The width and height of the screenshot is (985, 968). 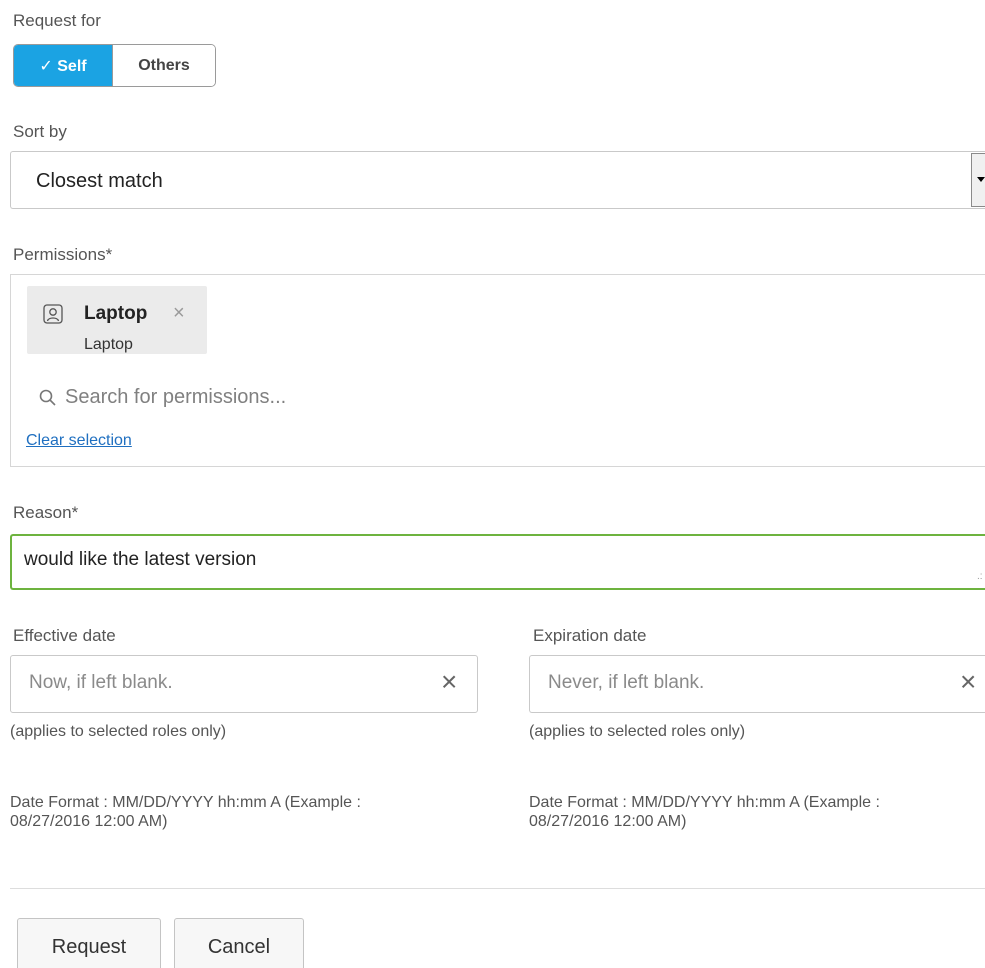 I want to click on sort-by-select: Closest match, so click(x=497, y=180).